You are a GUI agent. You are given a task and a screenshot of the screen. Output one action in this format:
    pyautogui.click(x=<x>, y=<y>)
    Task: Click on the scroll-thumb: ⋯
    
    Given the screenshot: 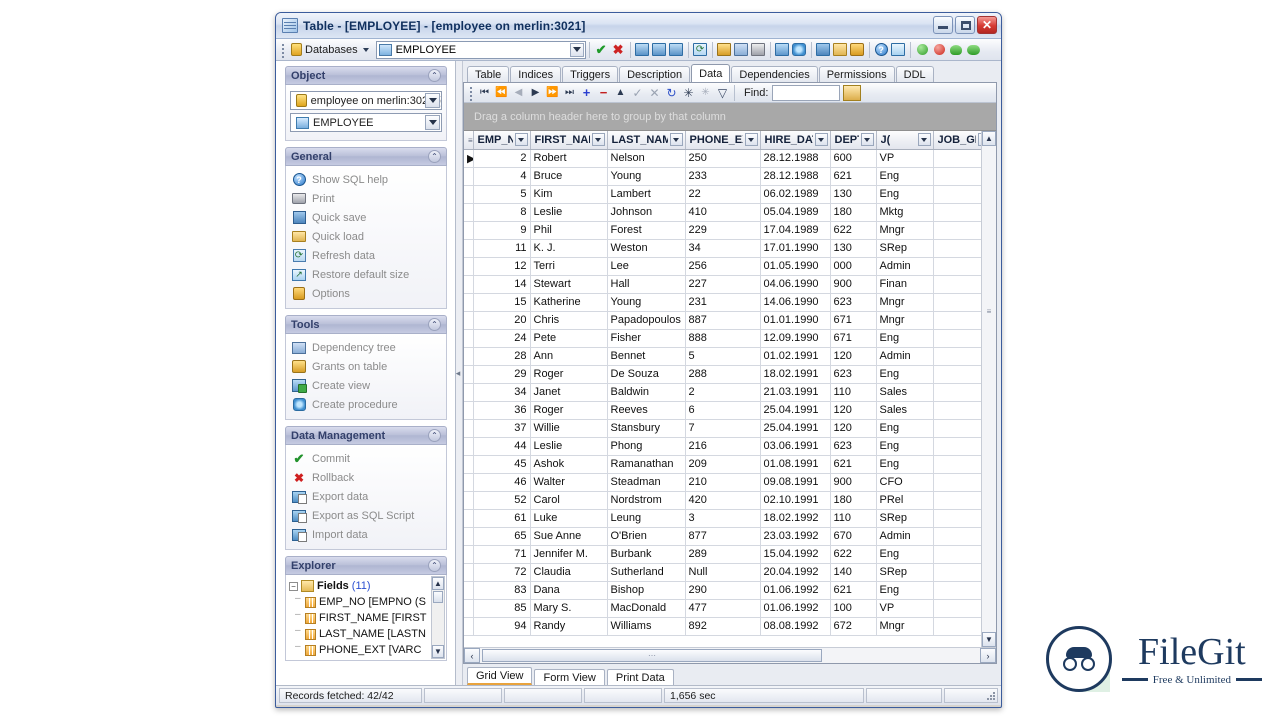 What is the action you would take?
    pyautogui.click(x=652, y=655)
    